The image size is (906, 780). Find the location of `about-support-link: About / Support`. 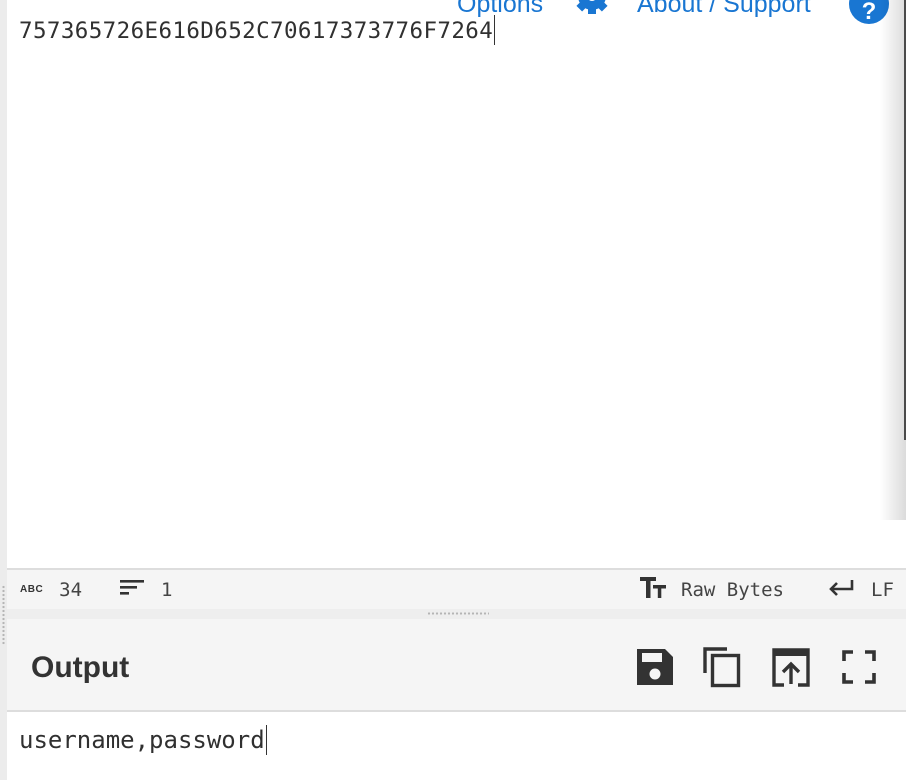

about-support-link: About / Support is located at coordinates (724, 9).